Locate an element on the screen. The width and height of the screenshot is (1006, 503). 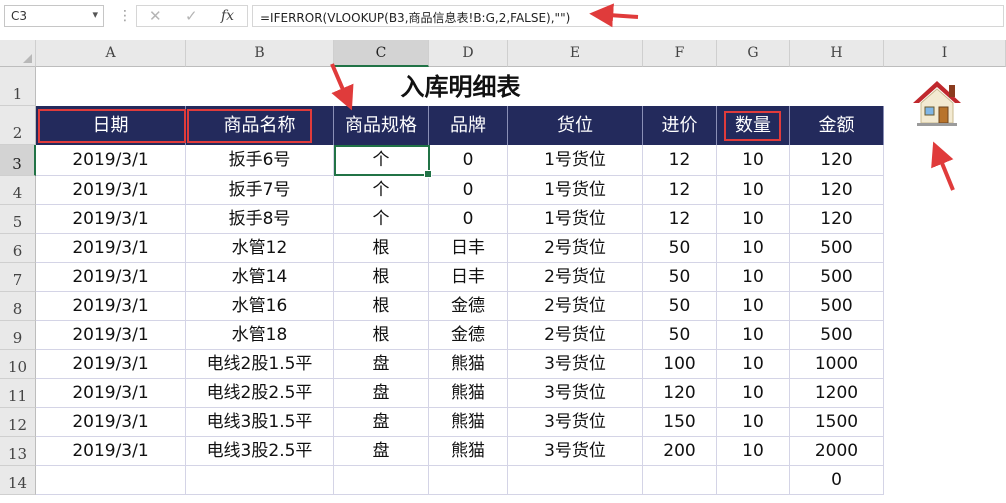
row-header-1: 1 is located at coordinates (18, 86).